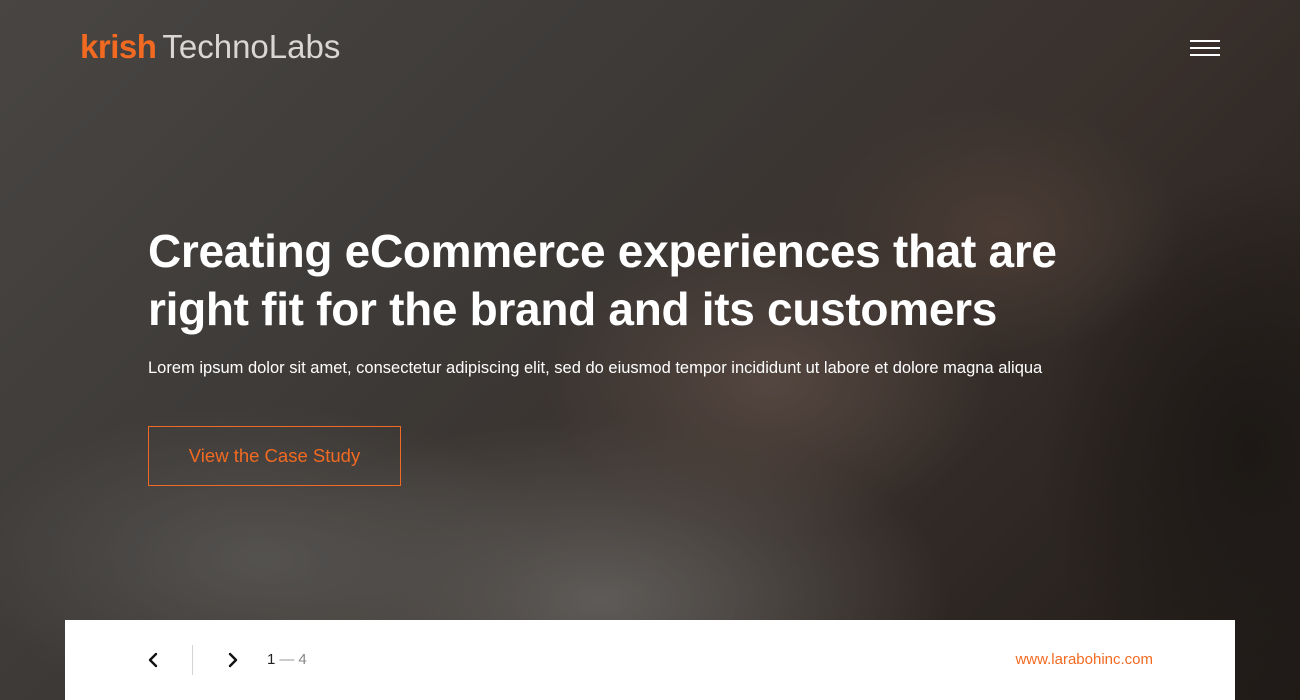 Image resolution: width=1300 pixels, height=700 pixels. I want to click on hamburger-menu-icon, so click(1204, 48).